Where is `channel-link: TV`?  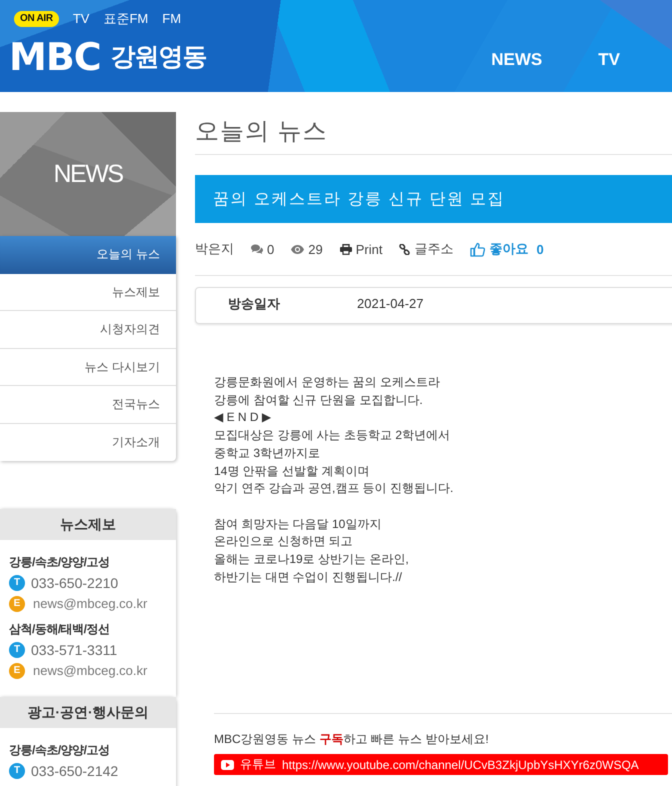 channel-link: TV is located at coordinates (81, 19).